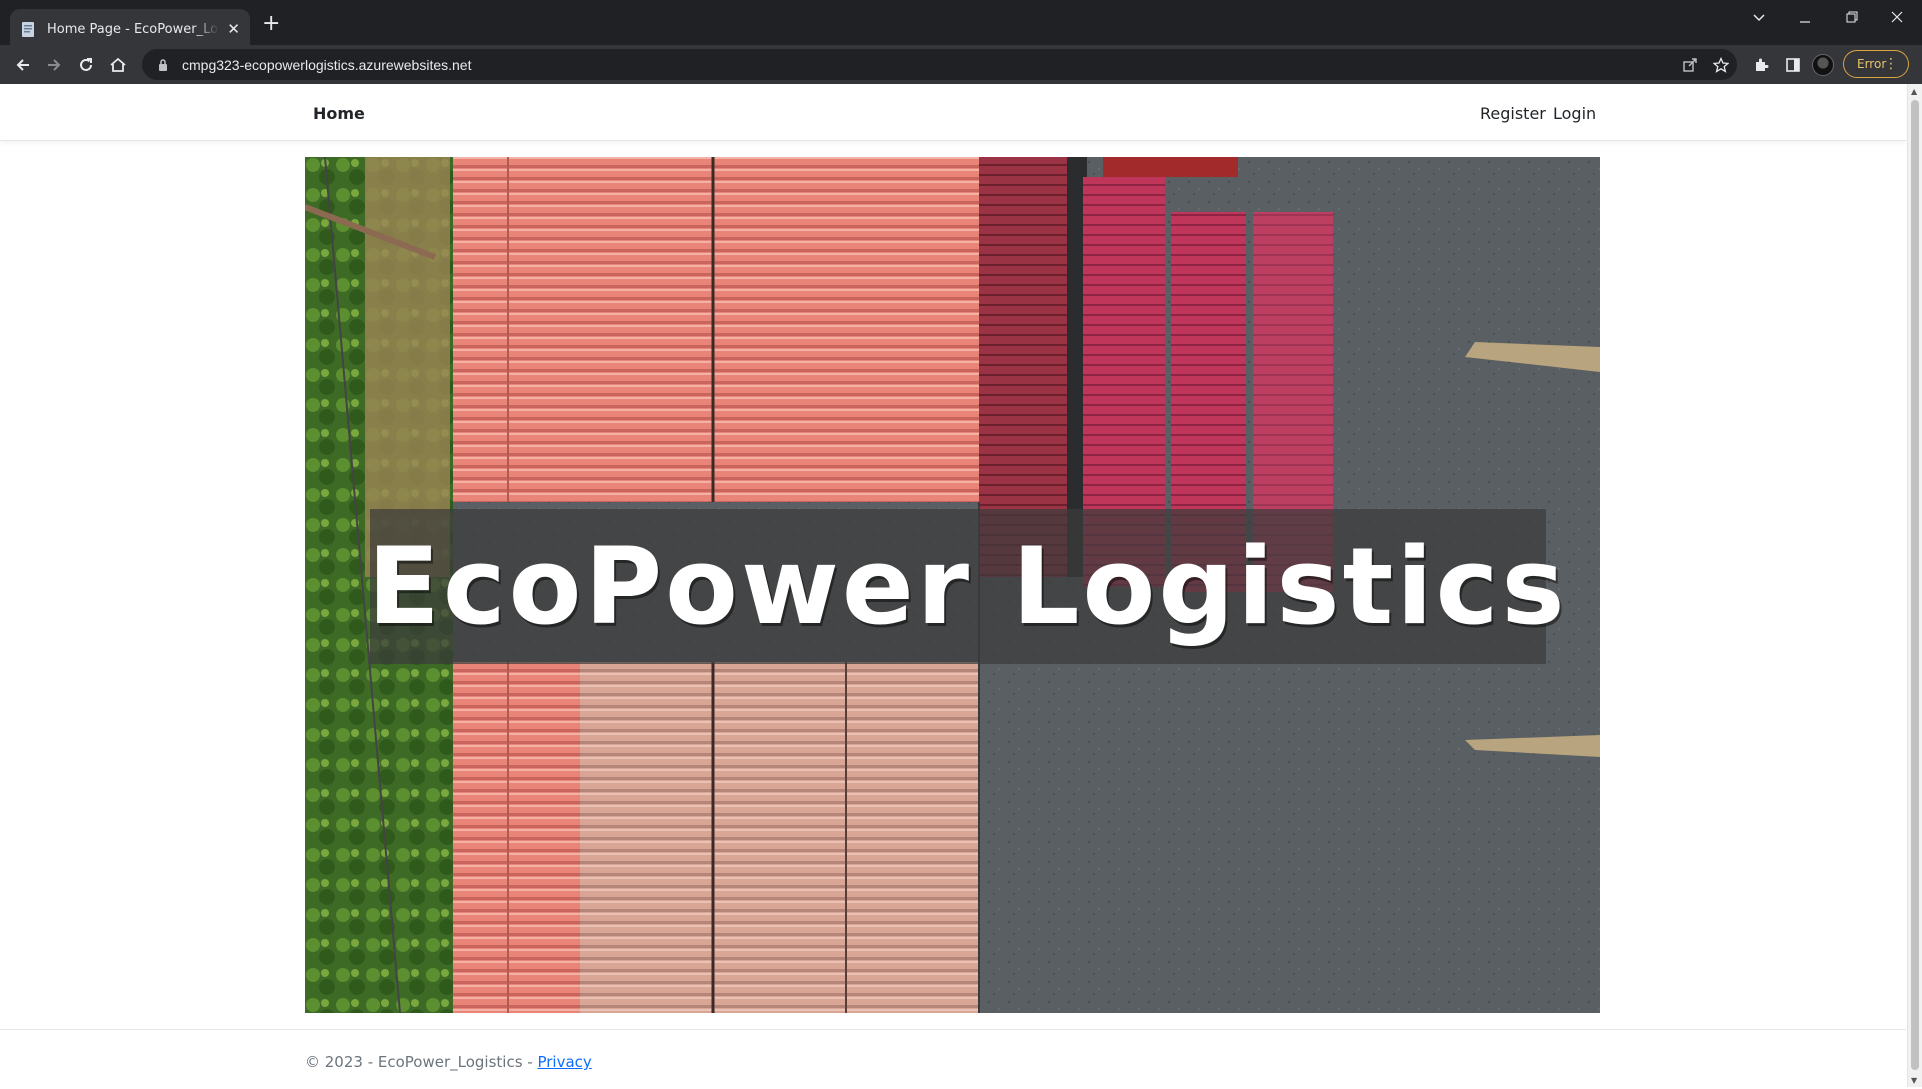 The image size is (1922, 1089). I want to click on minimize-icon, so click(1805, 23).